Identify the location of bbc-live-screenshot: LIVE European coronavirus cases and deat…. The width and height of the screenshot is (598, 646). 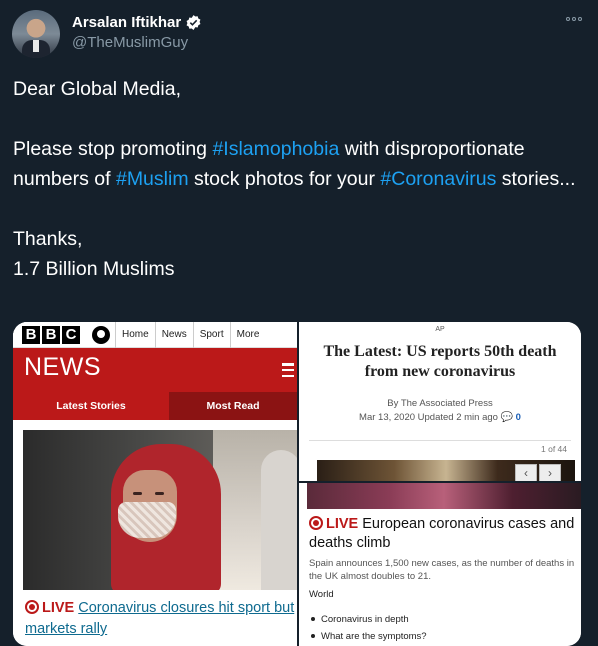
(440, 564).